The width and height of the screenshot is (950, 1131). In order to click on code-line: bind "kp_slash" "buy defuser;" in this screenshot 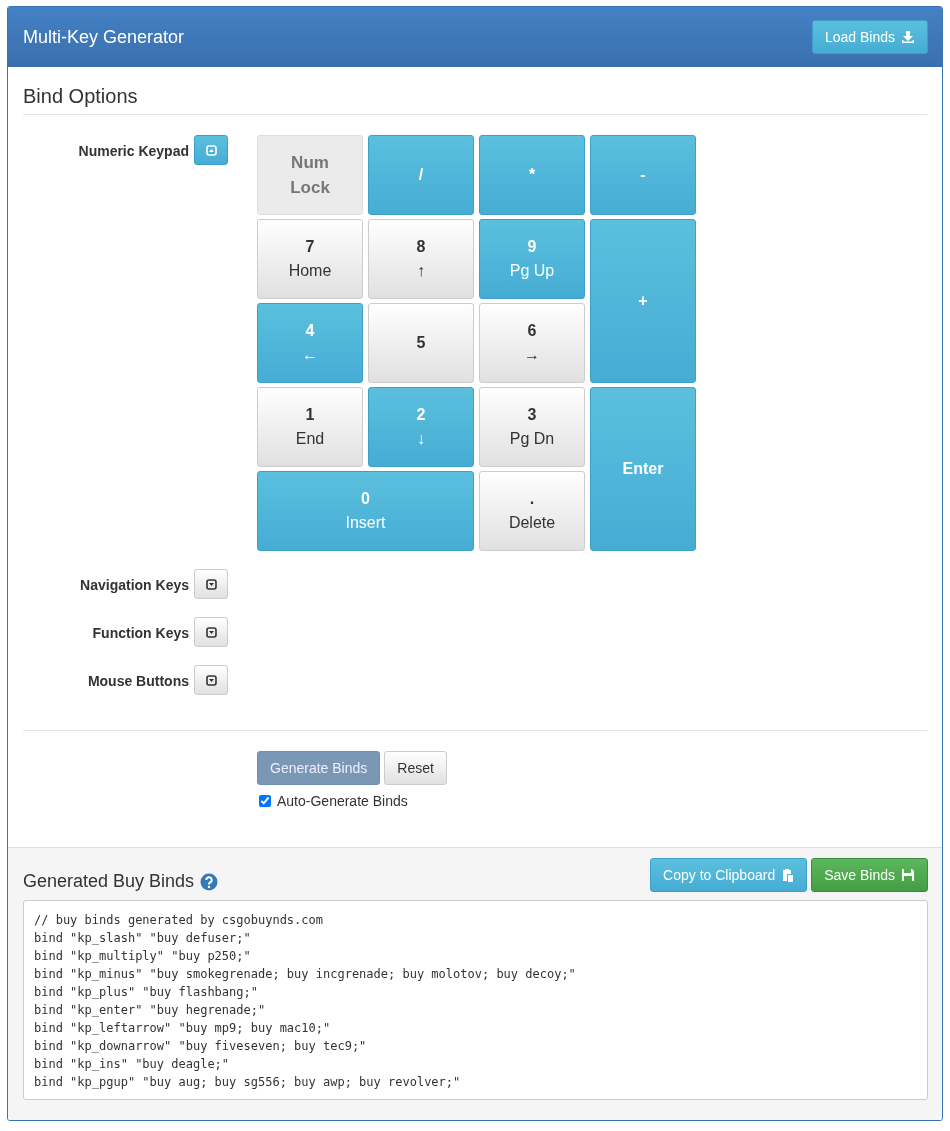, I will do `click(143, 938)`.